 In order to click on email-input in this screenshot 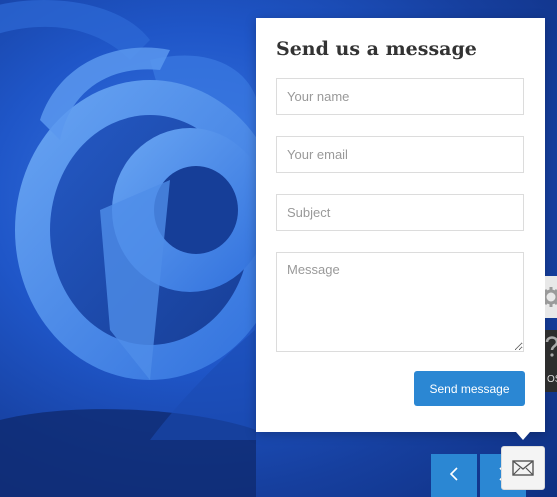, I will do `click(400, 154)`.